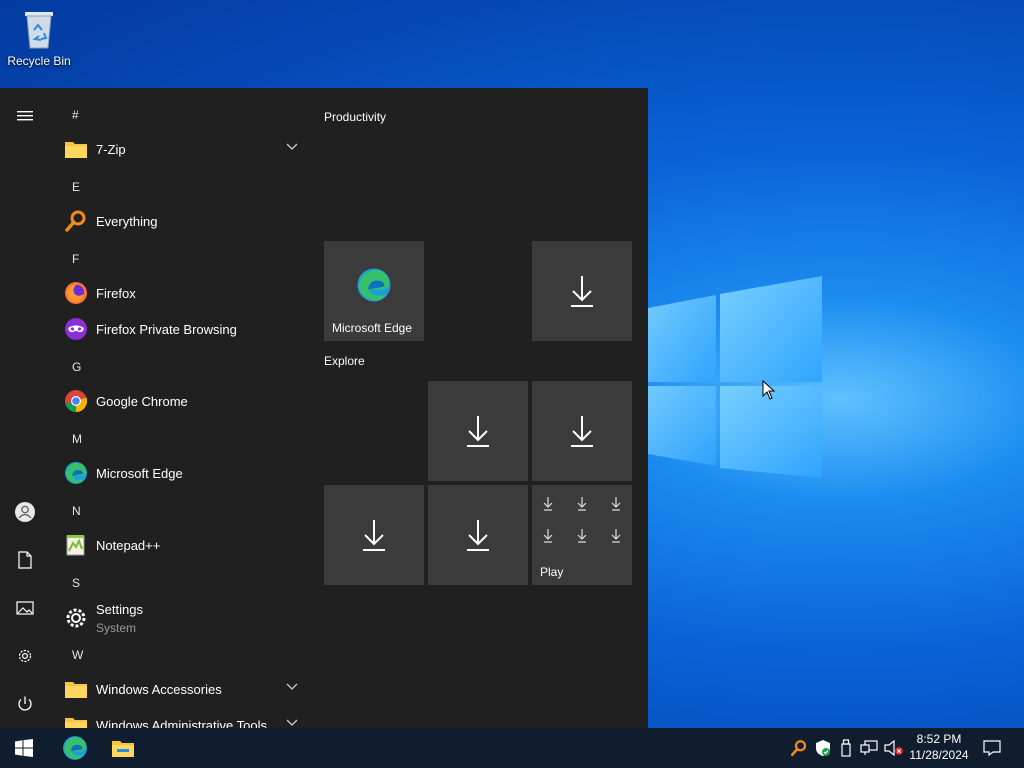 The image size is (1024, 768). Describe the element at coordinates (77, 439) in the screenshot. I see `letter-header: M` at that location.